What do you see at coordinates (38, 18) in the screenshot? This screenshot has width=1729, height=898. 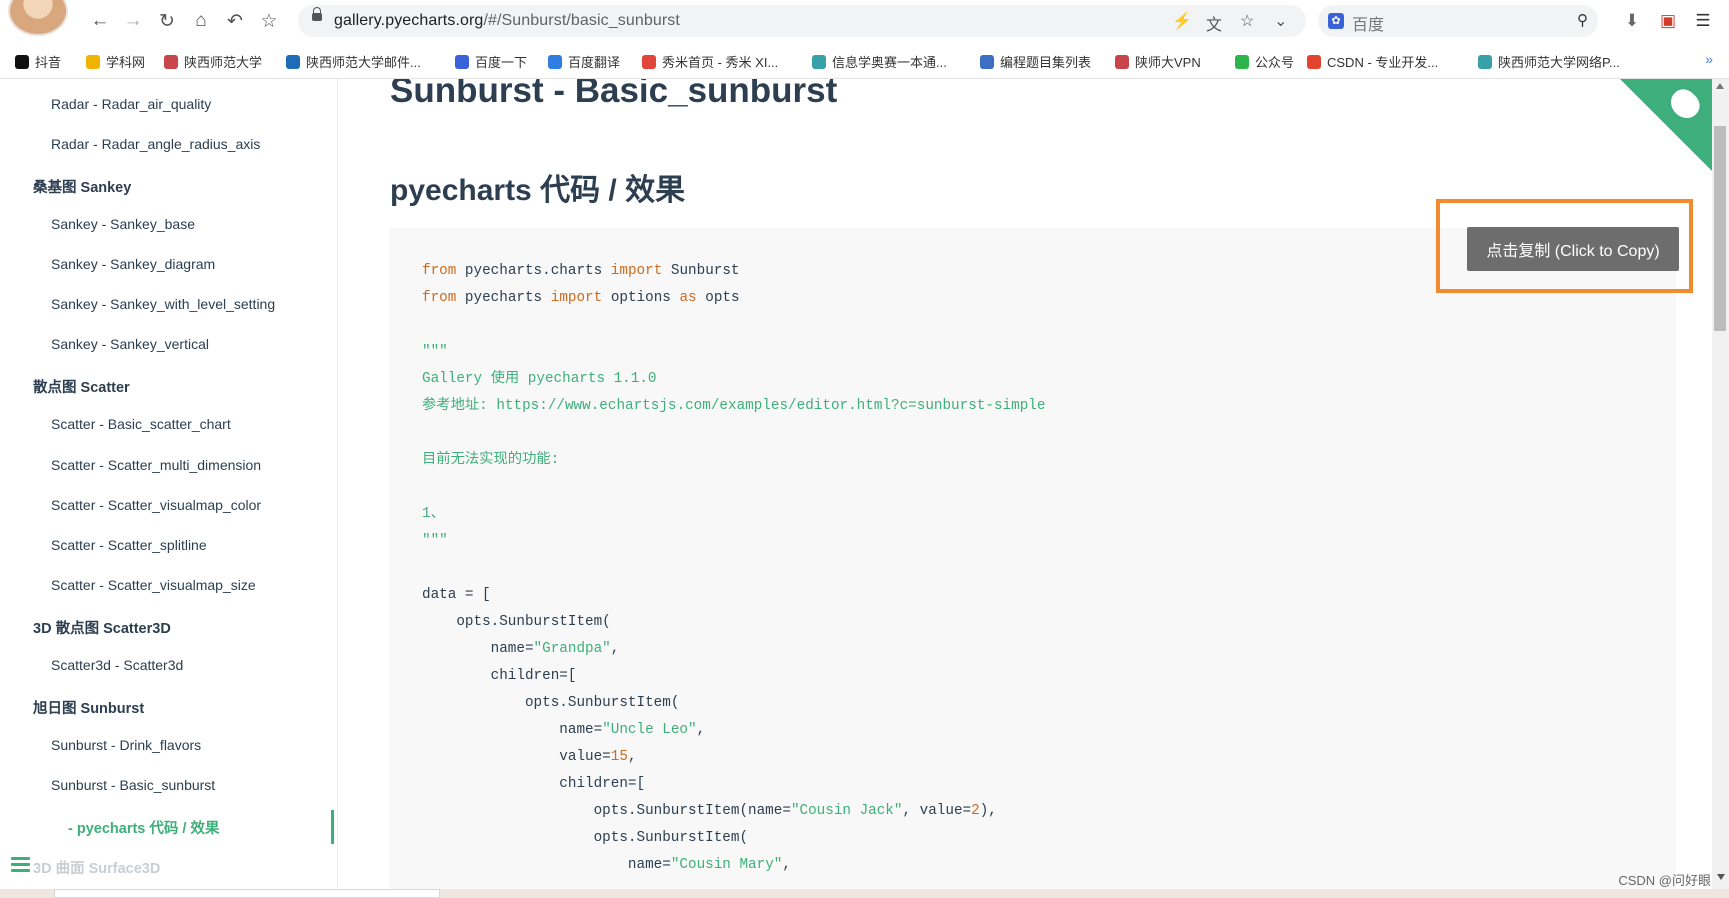 I see `profile-avatar` at bounding box center [38, 18].